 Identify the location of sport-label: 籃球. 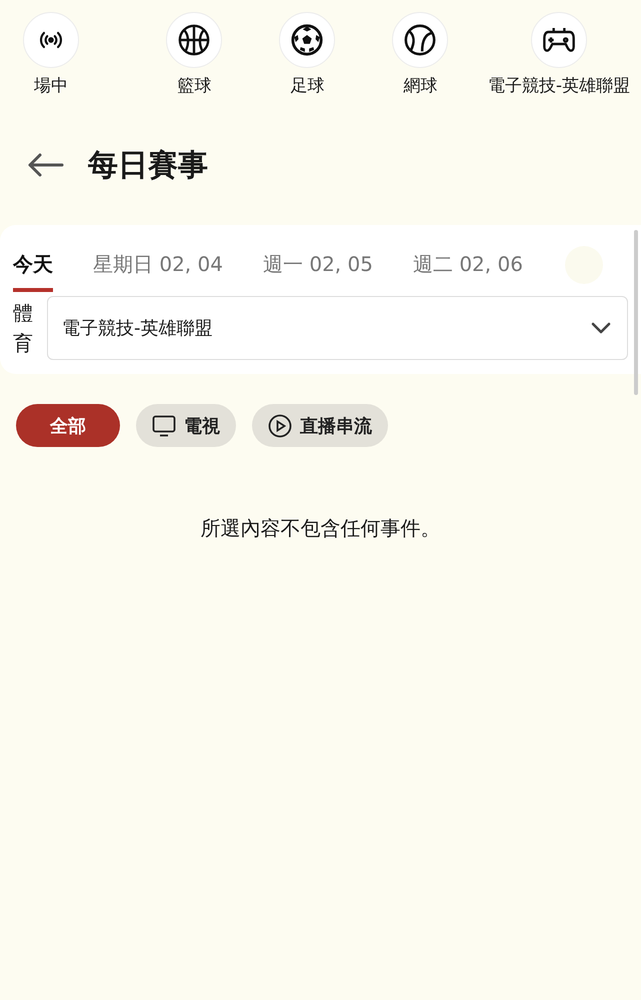
(194, 86).